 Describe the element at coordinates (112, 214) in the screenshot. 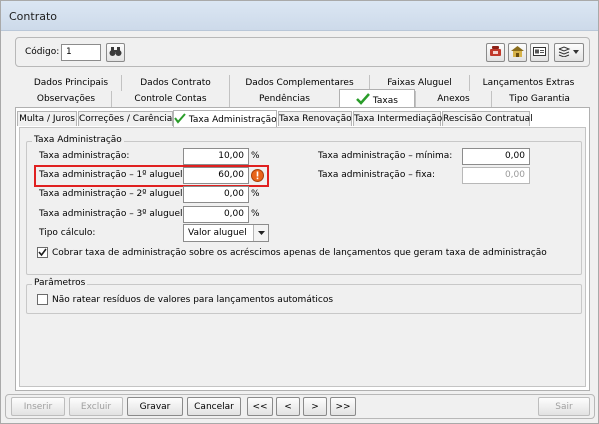

I see `third-rent-label: Taxa administração – 3º aluguel:` at that location.